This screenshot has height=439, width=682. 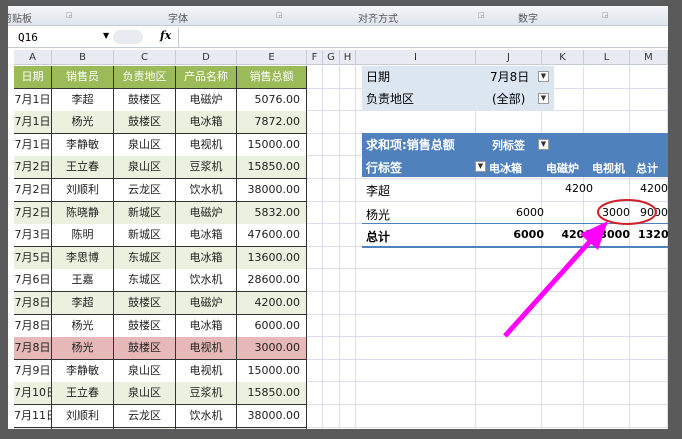 What do you see at coordinates (549, 287) in the screenshot?
I see `arrow-icon` at bounding box center [549, 287].